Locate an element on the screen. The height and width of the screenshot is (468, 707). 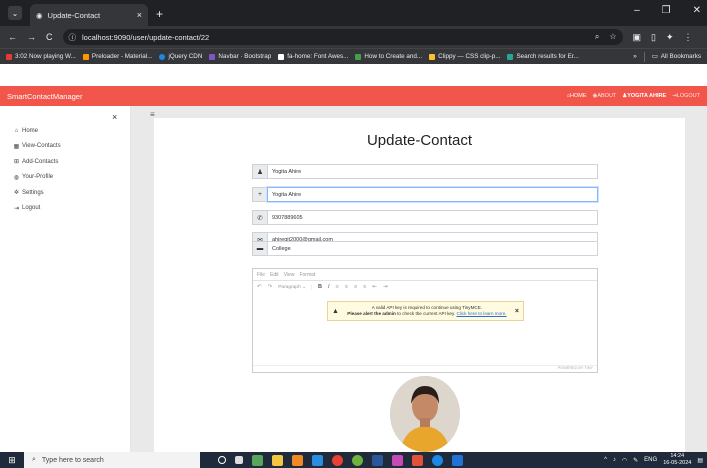
edge-icon is located at coordinates (437, 460).